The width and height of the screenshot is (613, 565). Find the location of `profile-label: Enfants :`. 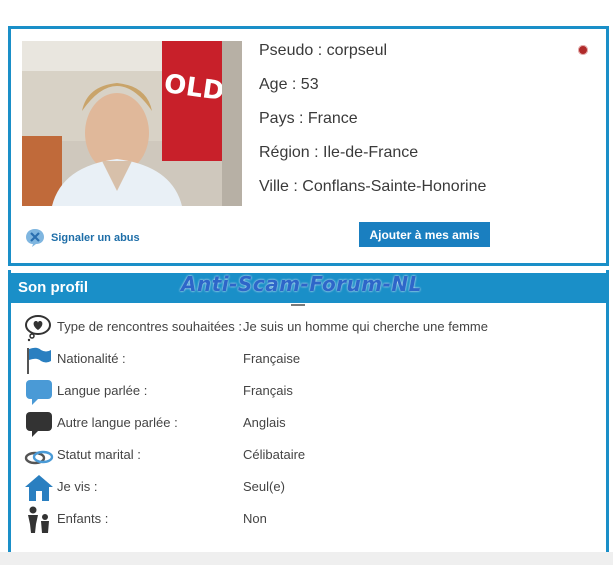

profile-label: Enfants : is located at coordinates (83, 518).